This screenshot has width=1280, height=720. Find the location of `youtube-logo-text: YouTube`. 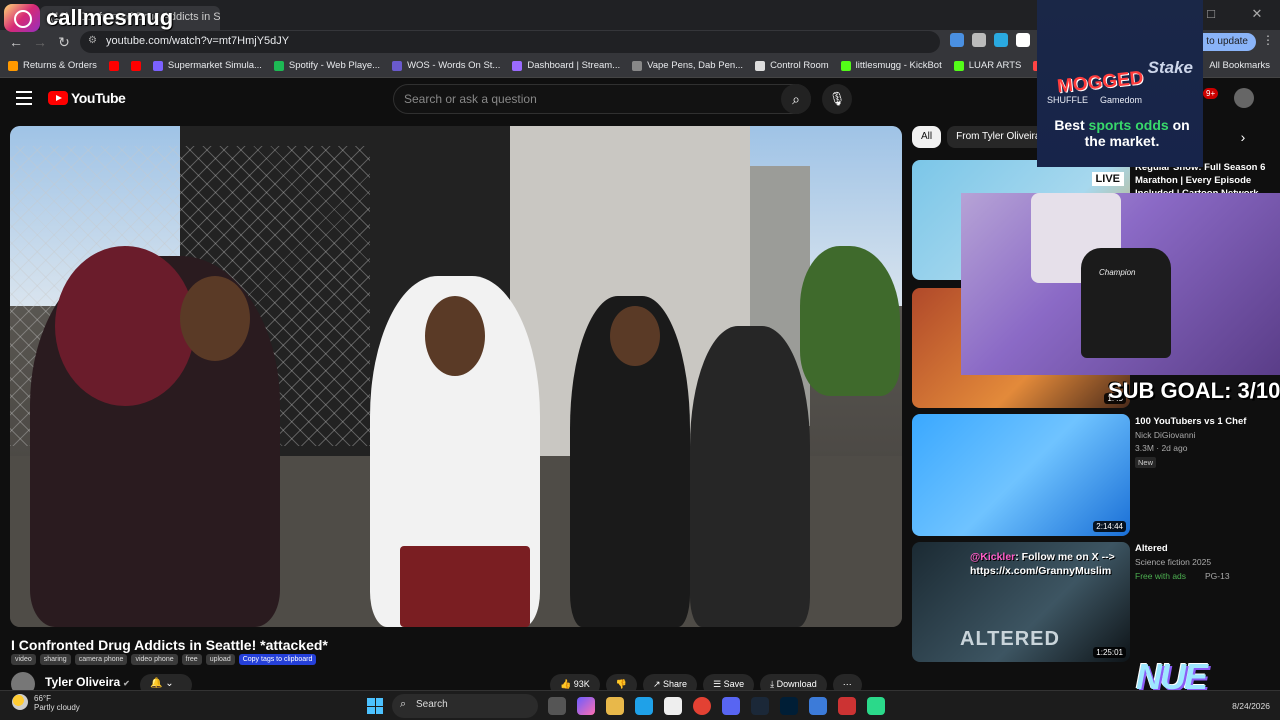

youtube-logo-text: YouTube is located at coordinates (98, 98).